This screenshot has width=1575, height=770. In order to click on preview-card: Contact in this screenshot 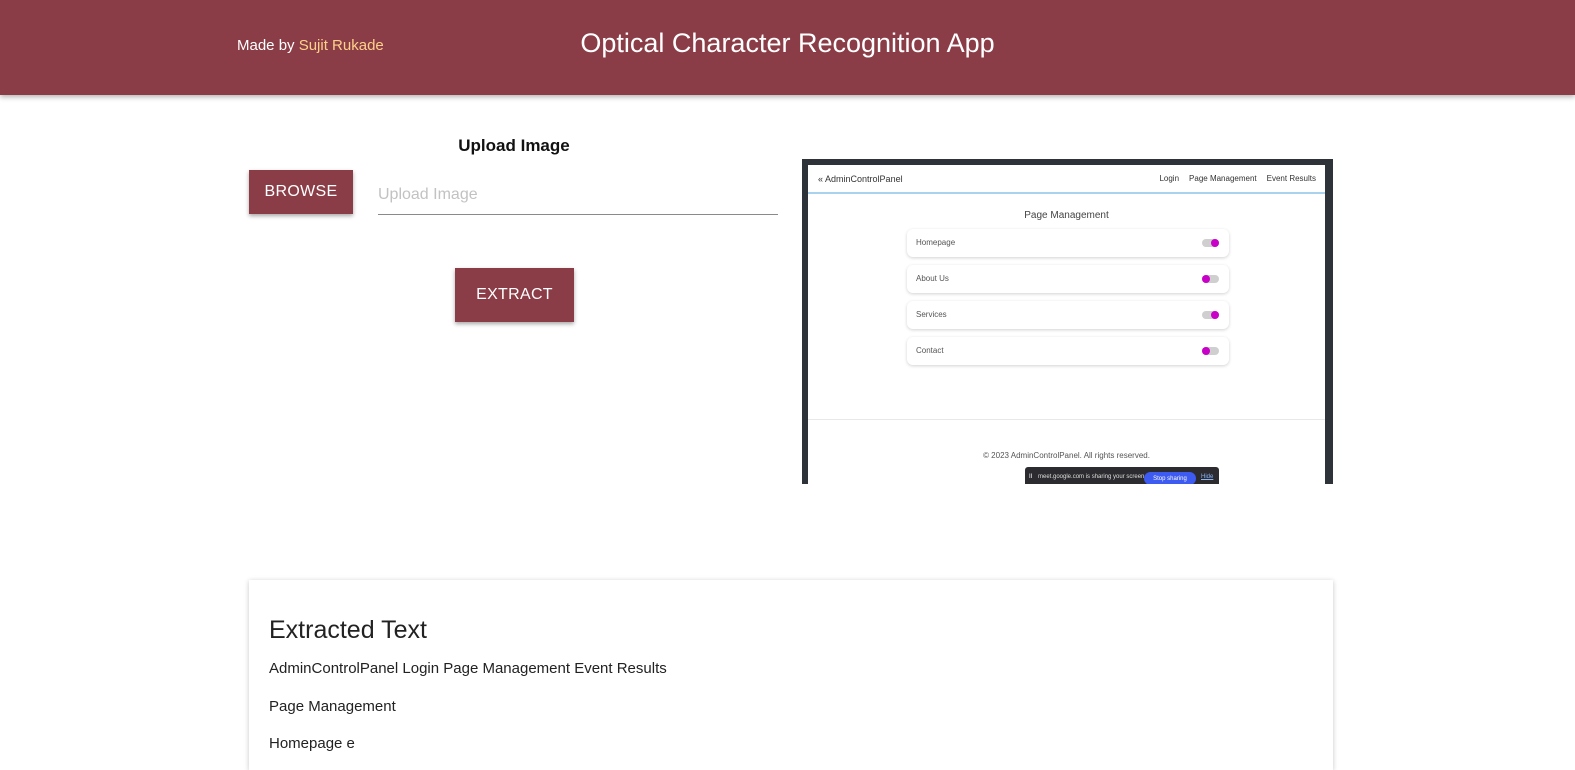, I will do `click(1068, 351)`.